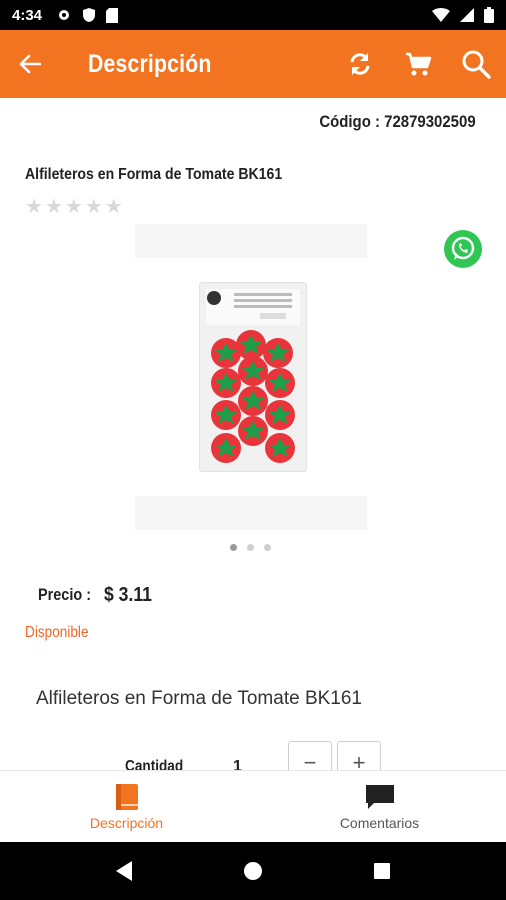 The width and height of the screenshot is (506, 900). I want to click on tab-comentarios: Comentarios, so click(379, 806).